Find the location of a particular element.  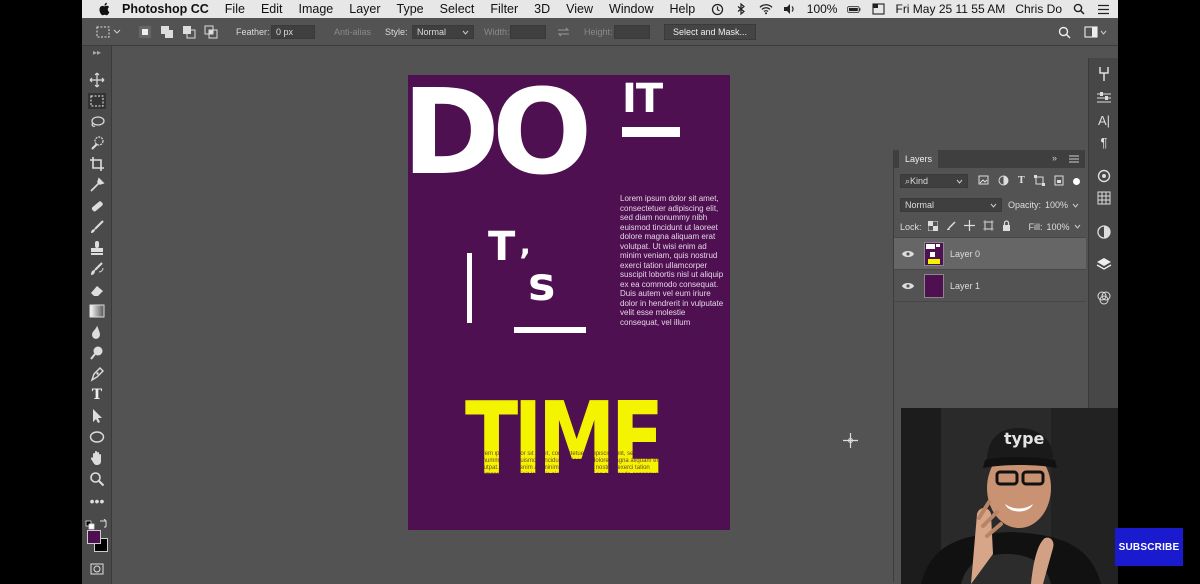

lock-transparent-icon is located at coordinates (933, 226).